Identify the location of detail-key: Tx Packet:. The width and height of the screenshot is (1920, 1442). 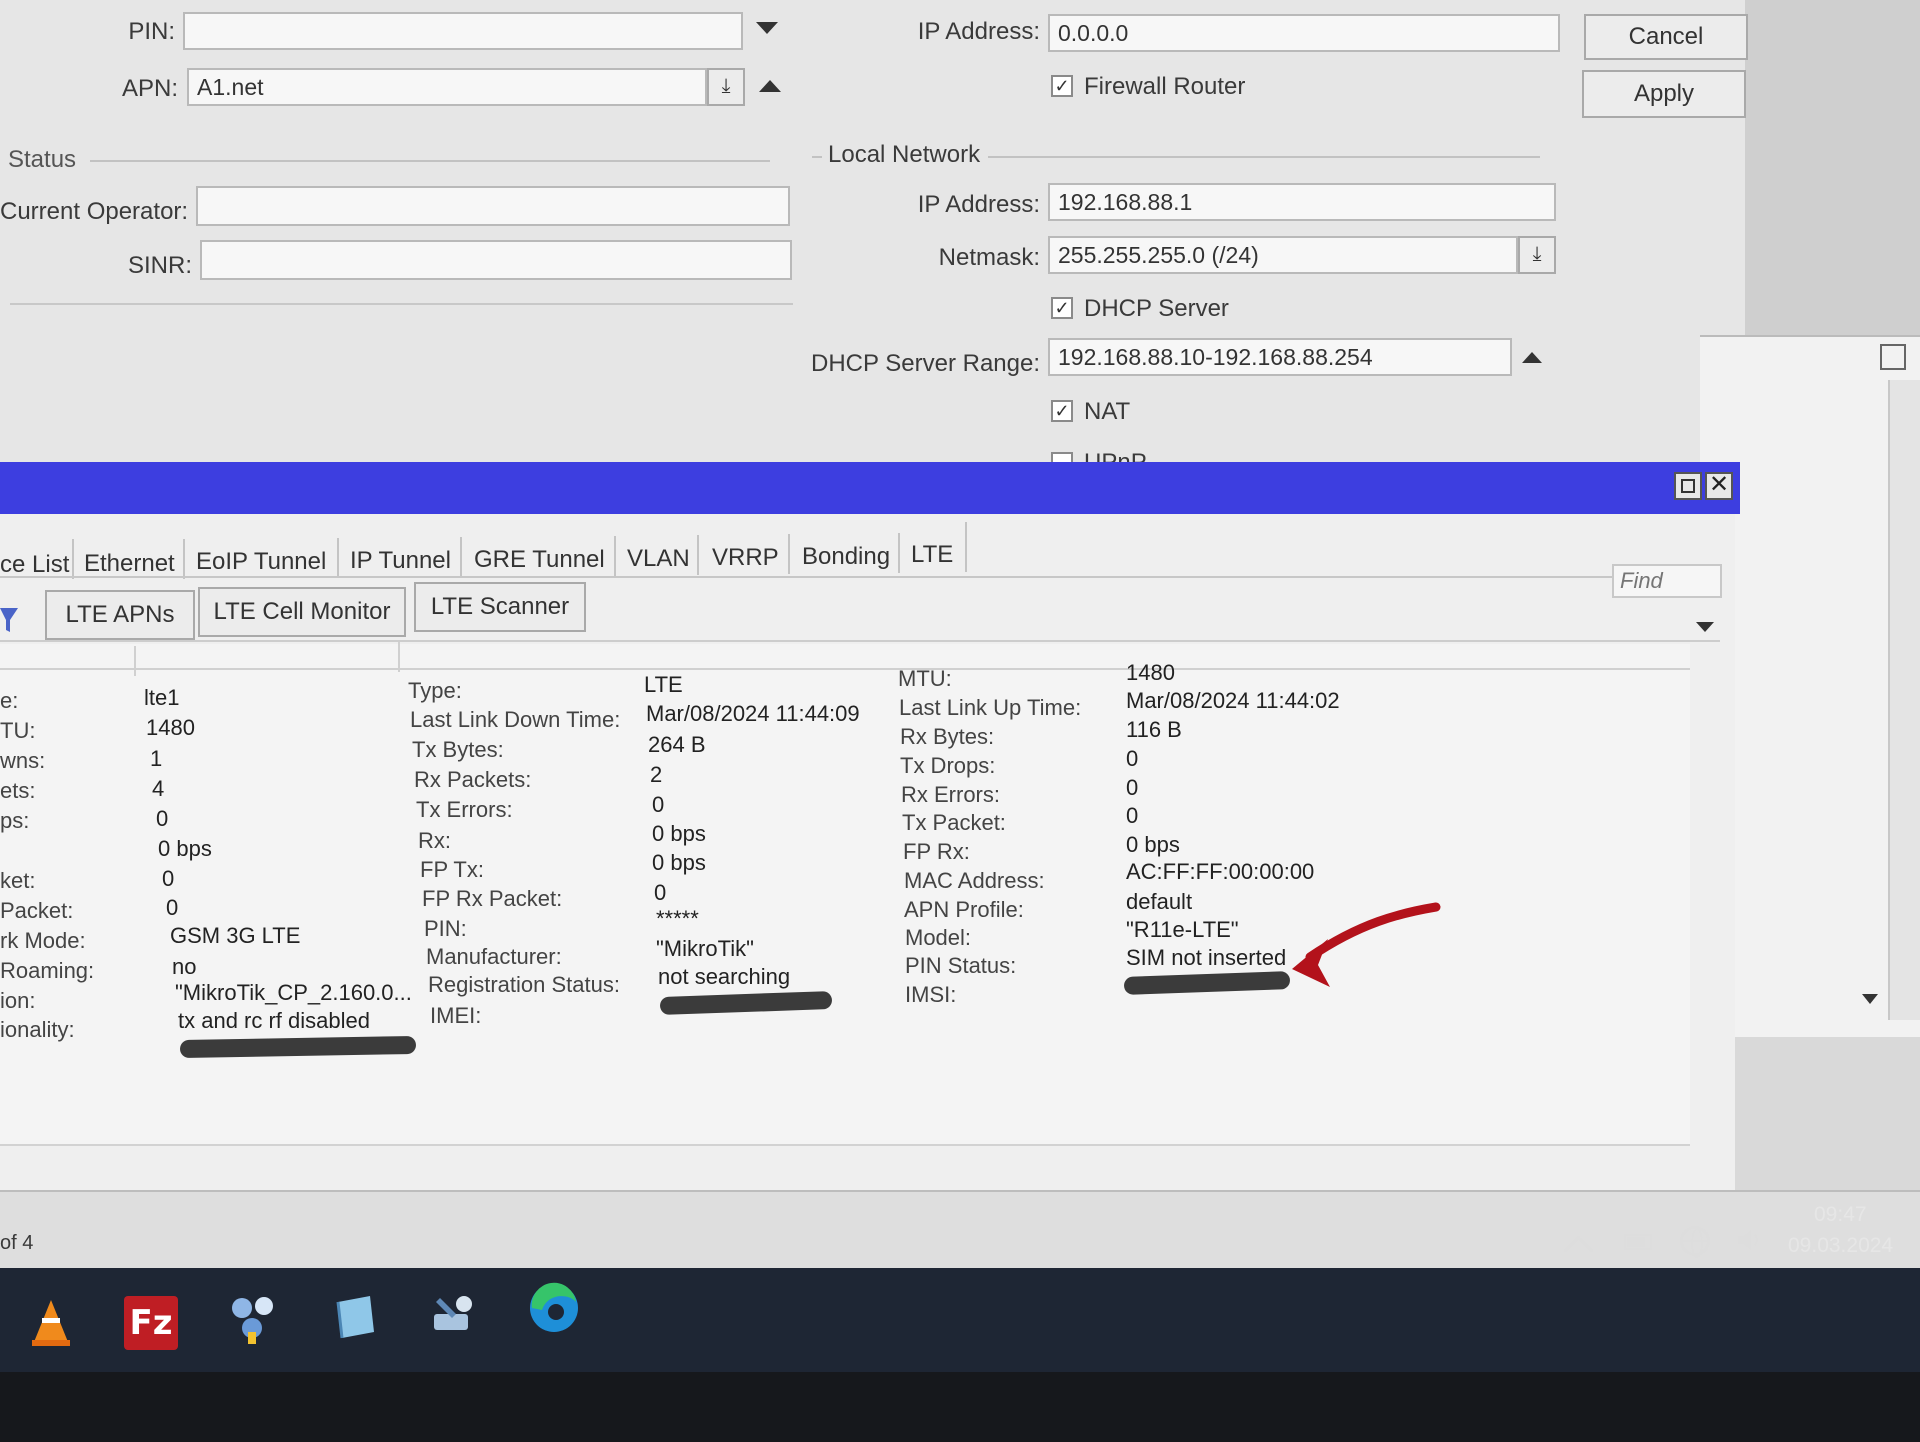
(954, 822).